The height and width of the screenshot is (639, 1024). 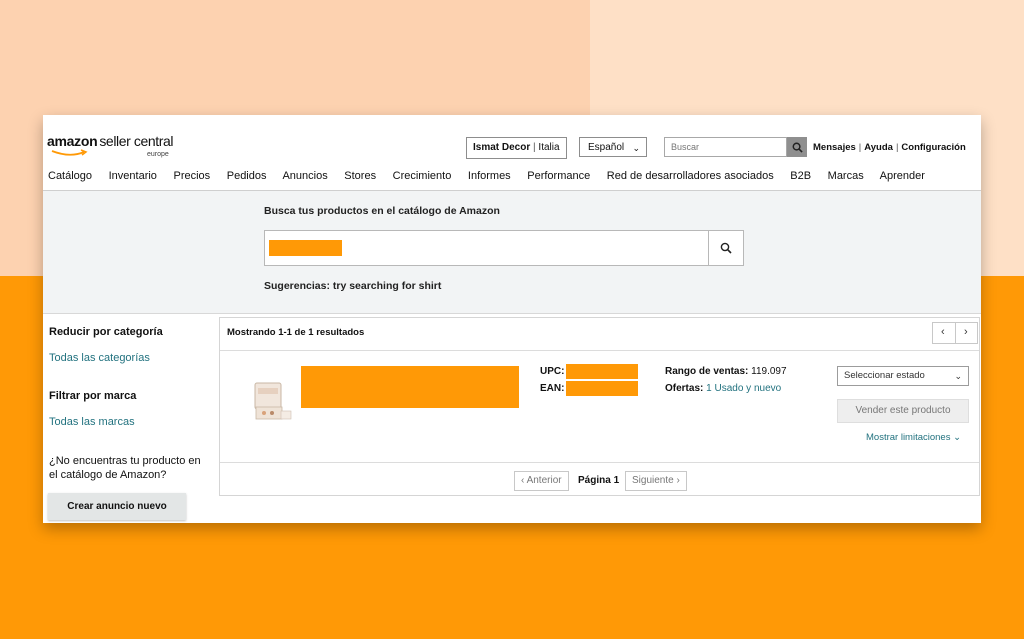 I want to click on sales-rank-value: 119.097, so click(x=769, y=371).